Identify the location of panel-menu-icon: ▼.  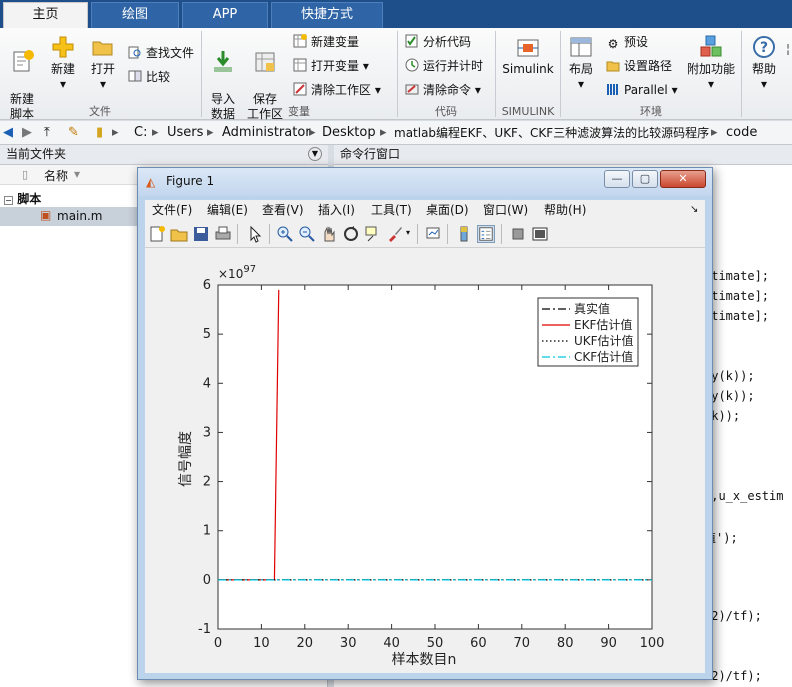
(315, 154).